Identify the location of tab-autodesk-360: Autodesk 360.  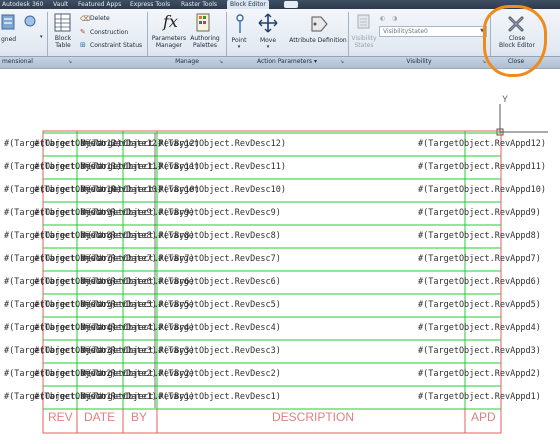
(22, 4).